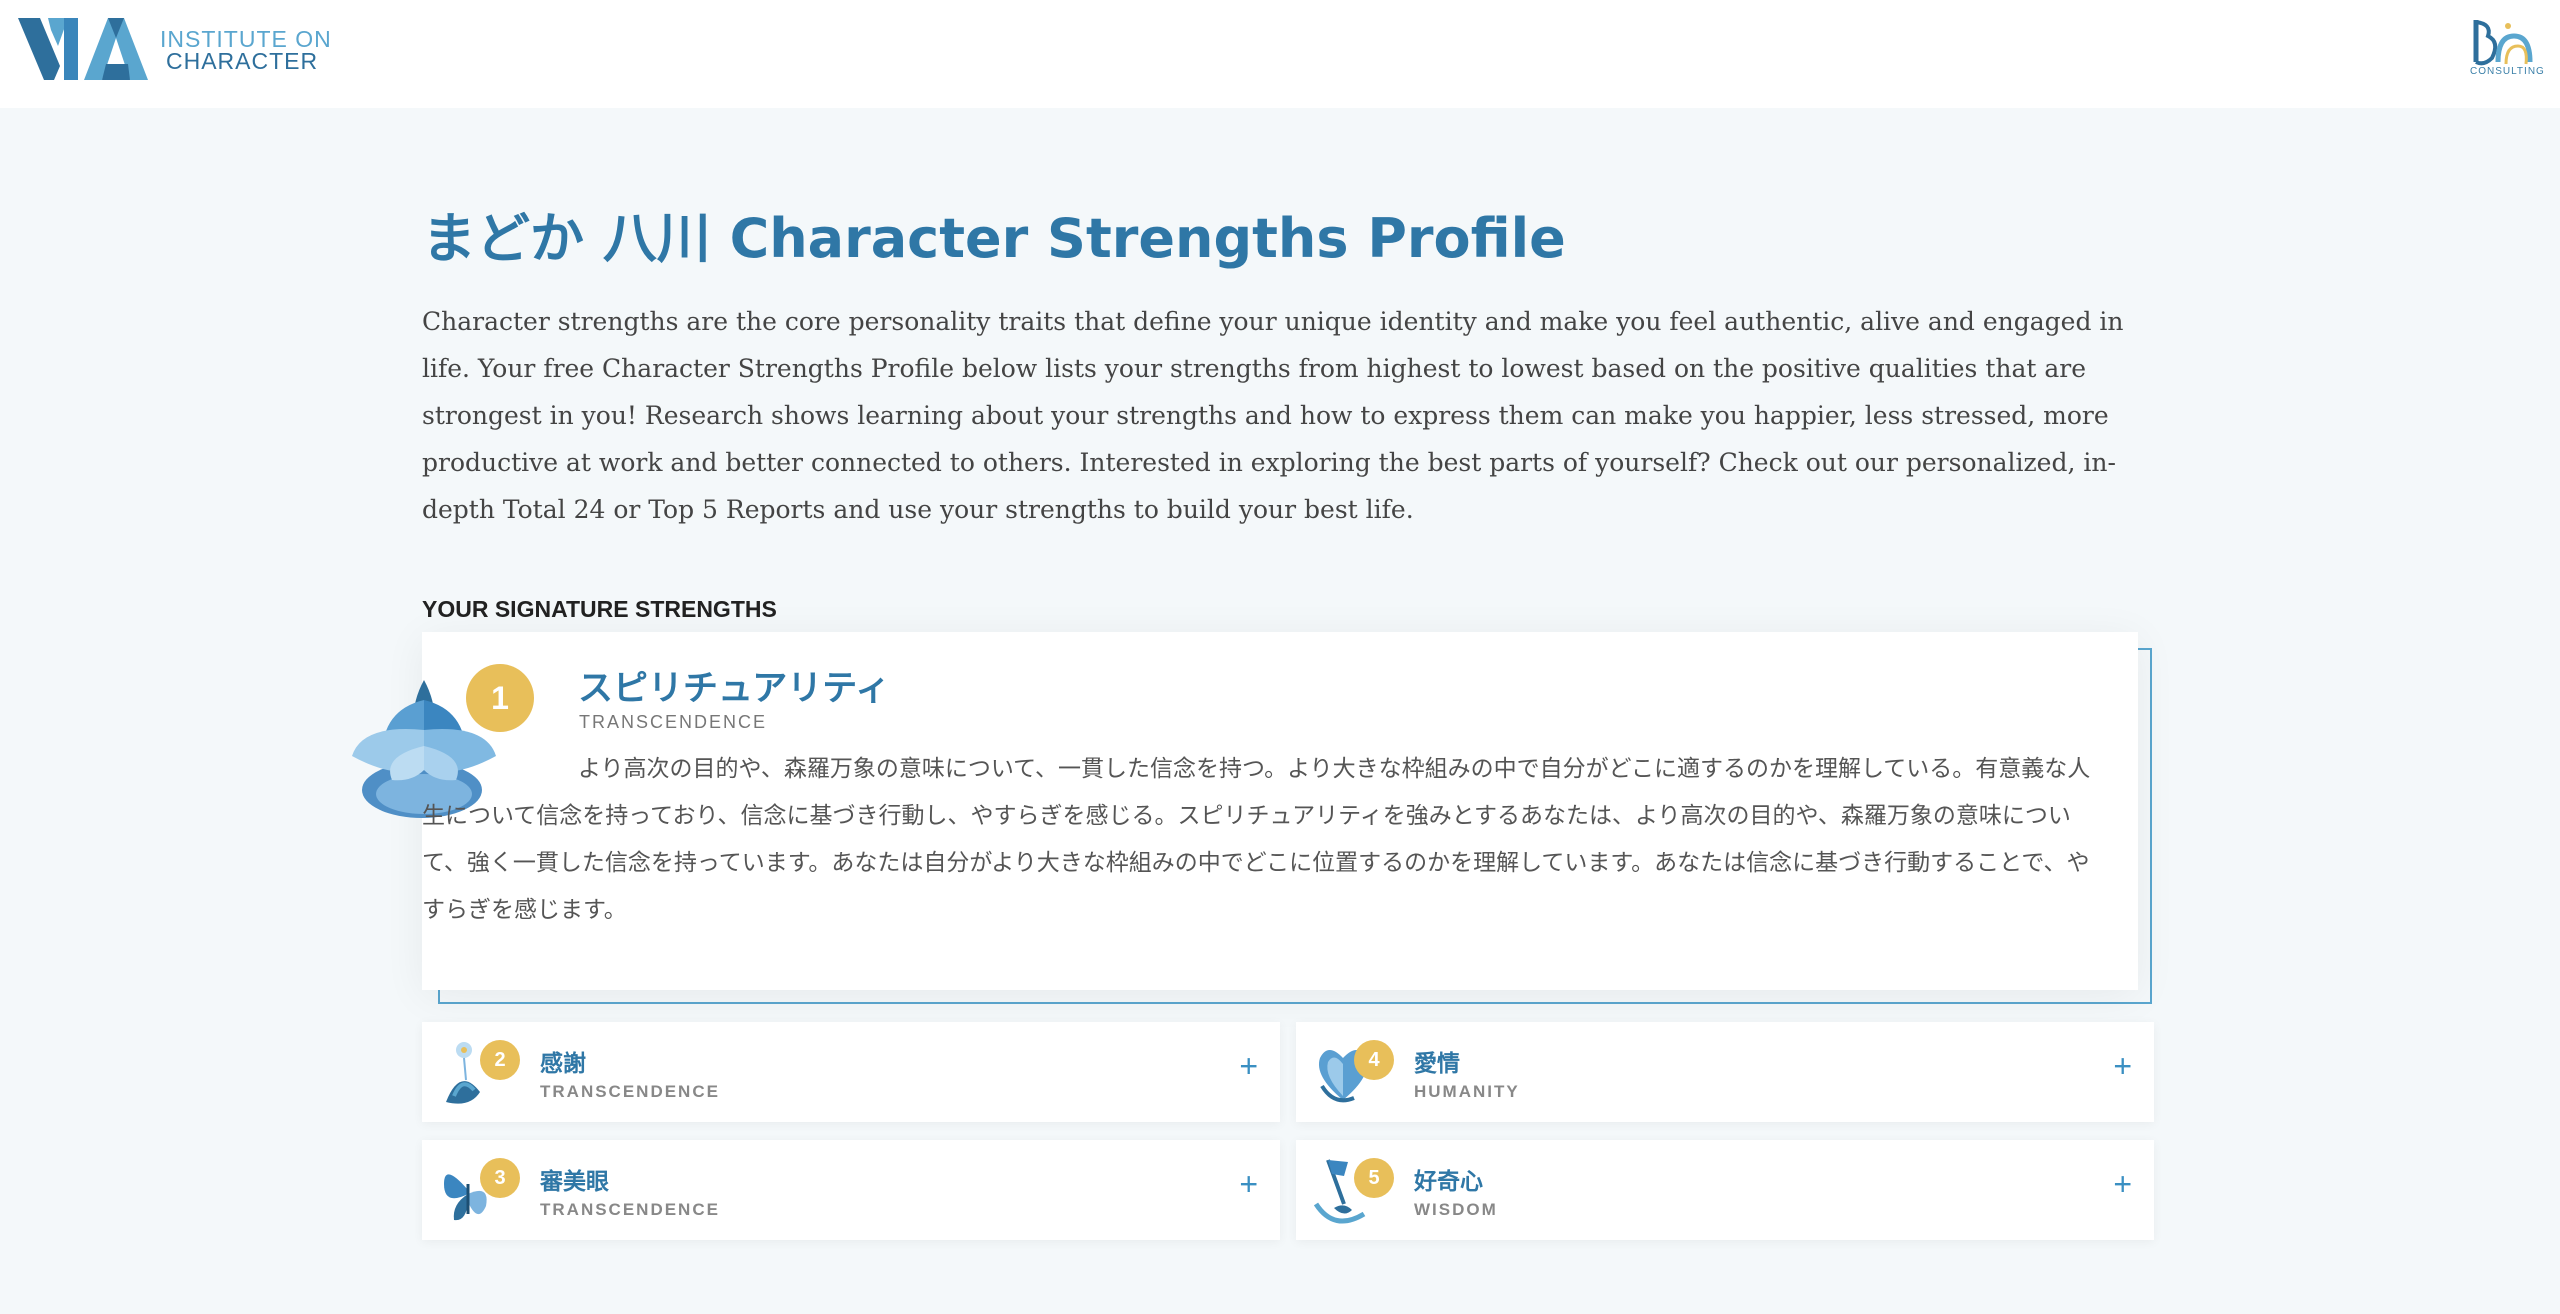  Describe the element at coordinates (734, 689) in the screenshot. I see `top-strength-name: スピリチュアリティ` at that location.